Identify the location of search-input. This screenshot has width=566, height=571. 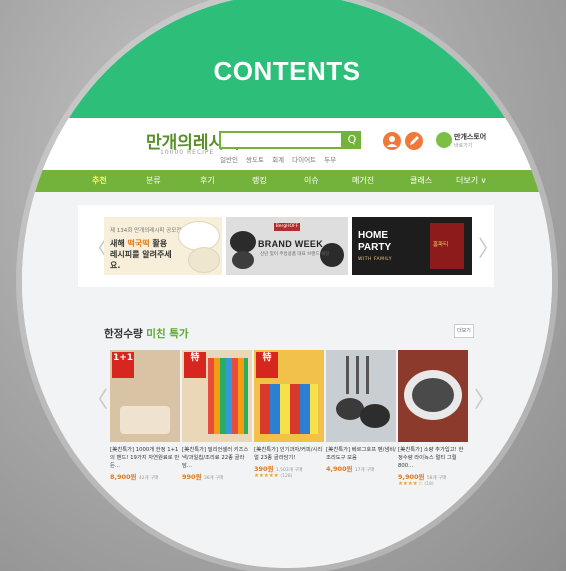
(281, 140).